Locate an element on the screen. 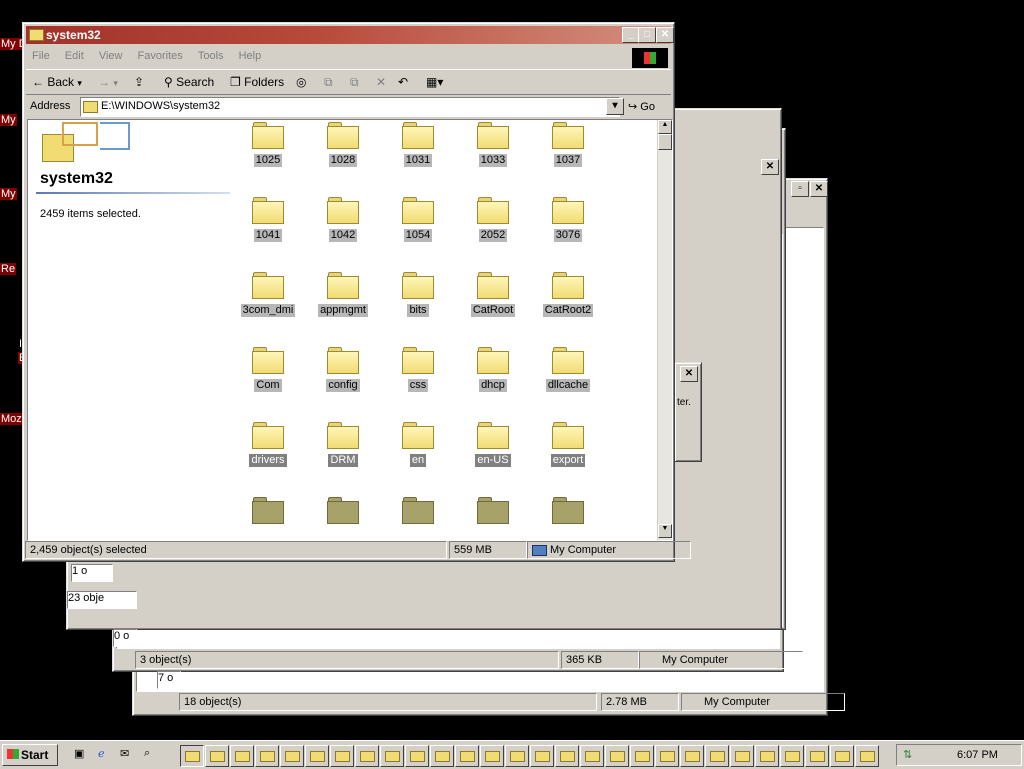 Image resolution: width=1024 pixels, height=769 pixels. folder-item: CatRoot2 is located at coordinates (568, 302).